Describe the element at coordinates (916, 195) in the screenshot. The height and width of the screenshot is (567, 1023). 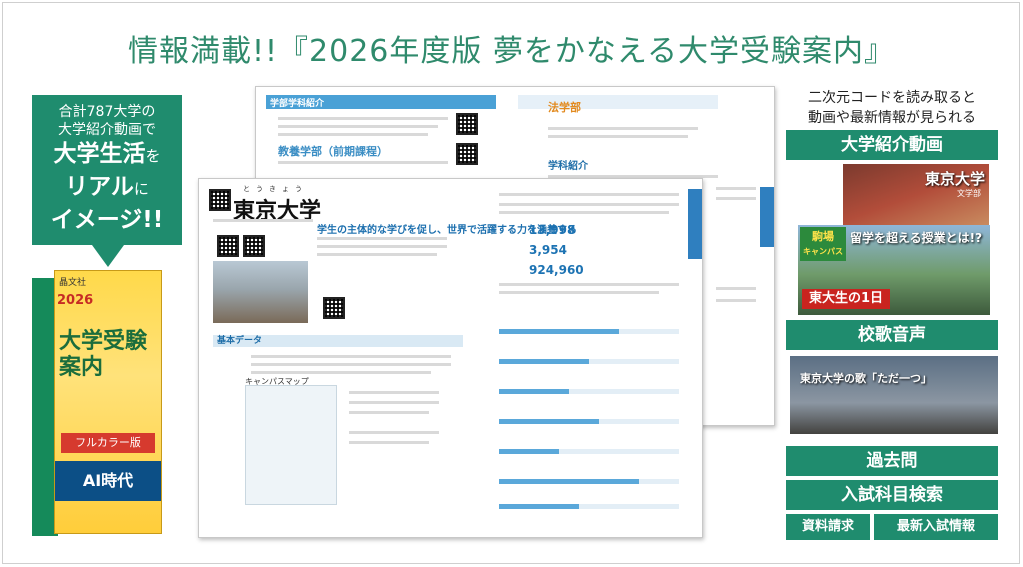
I see `video-thumbnail-1: 東京大学 文学部` at that location.